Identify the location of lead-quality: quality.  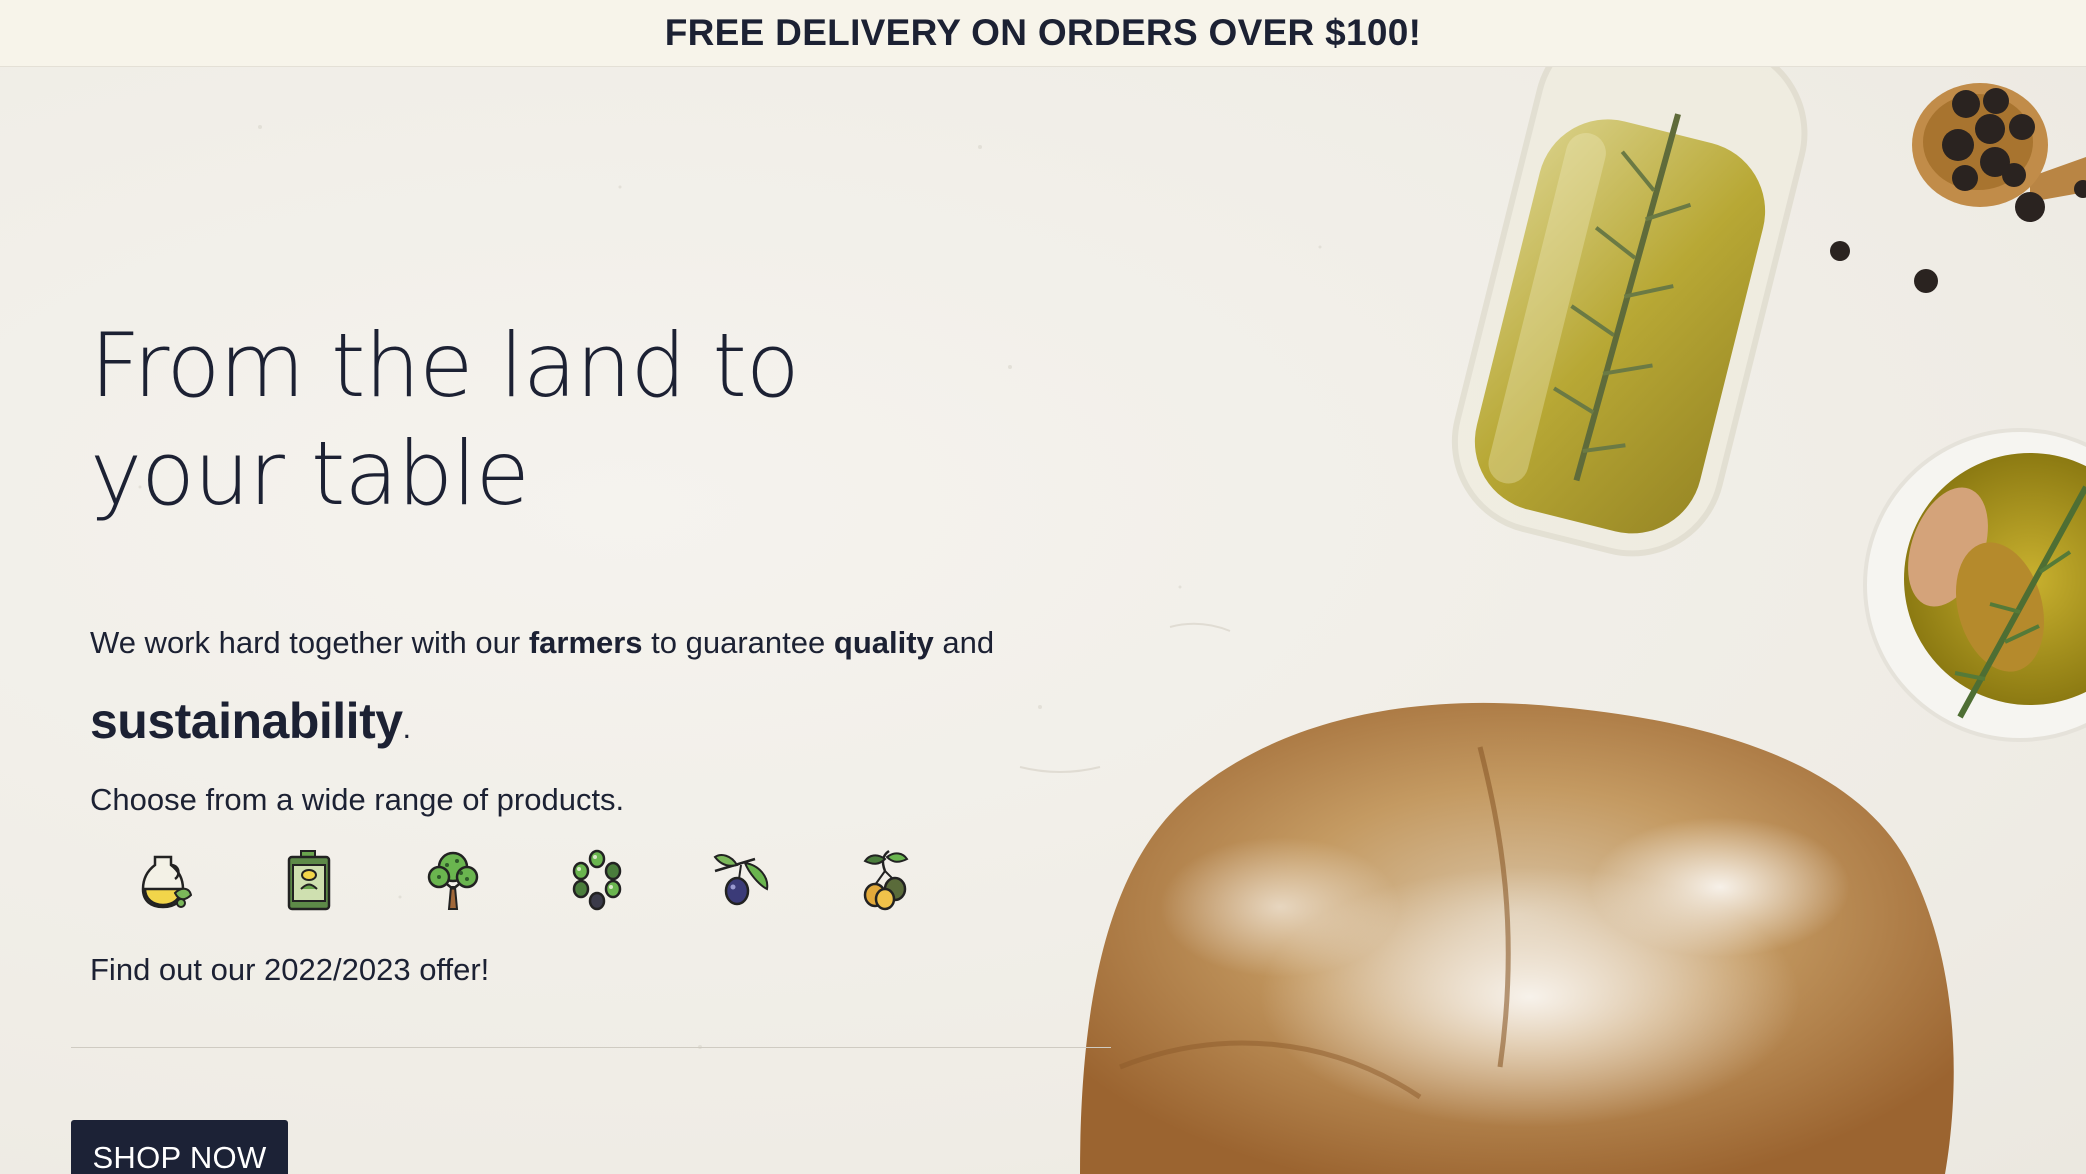
(883, 642).